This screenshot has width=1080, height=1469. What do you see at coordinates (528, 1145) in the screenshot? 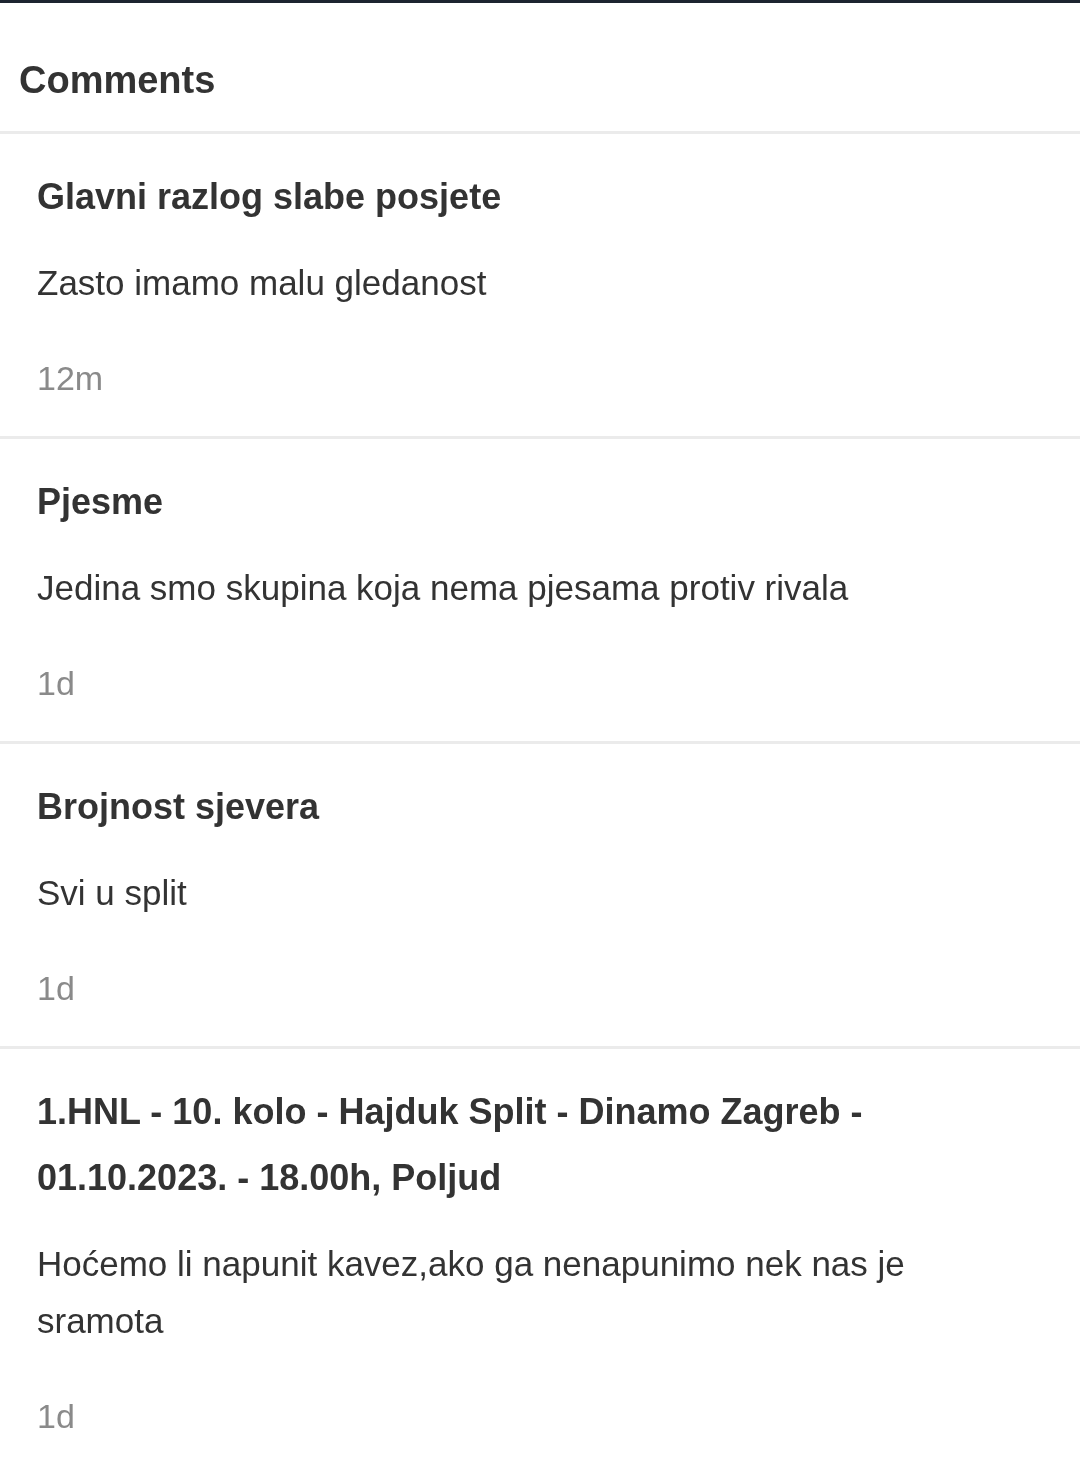
I see `comment-title: 1.HNL - 10. kolo - Hajduk Split - Dinamo Zagreb - 01.10.2023. - 18.00h, Poljud` at bounding box center [528, 1145].